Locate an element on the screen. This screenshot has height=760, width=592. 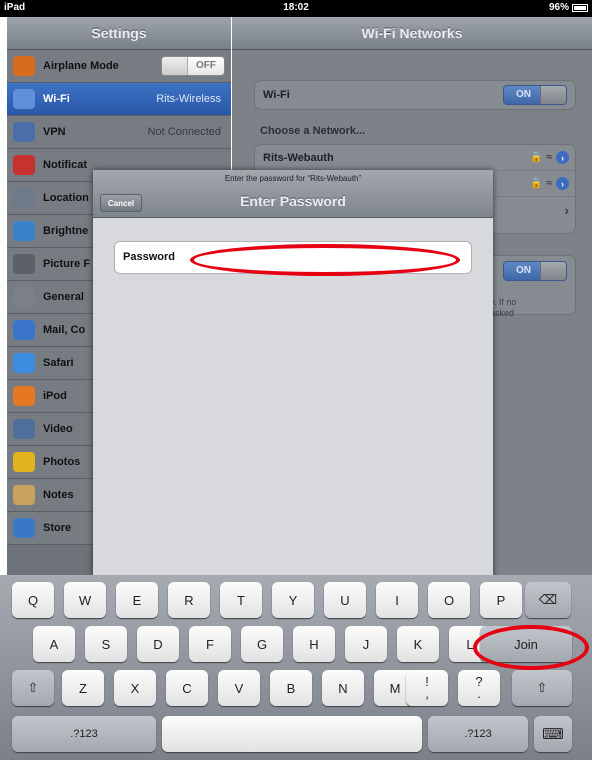
settings-item-label: Location is located at coordinates (66, 198).